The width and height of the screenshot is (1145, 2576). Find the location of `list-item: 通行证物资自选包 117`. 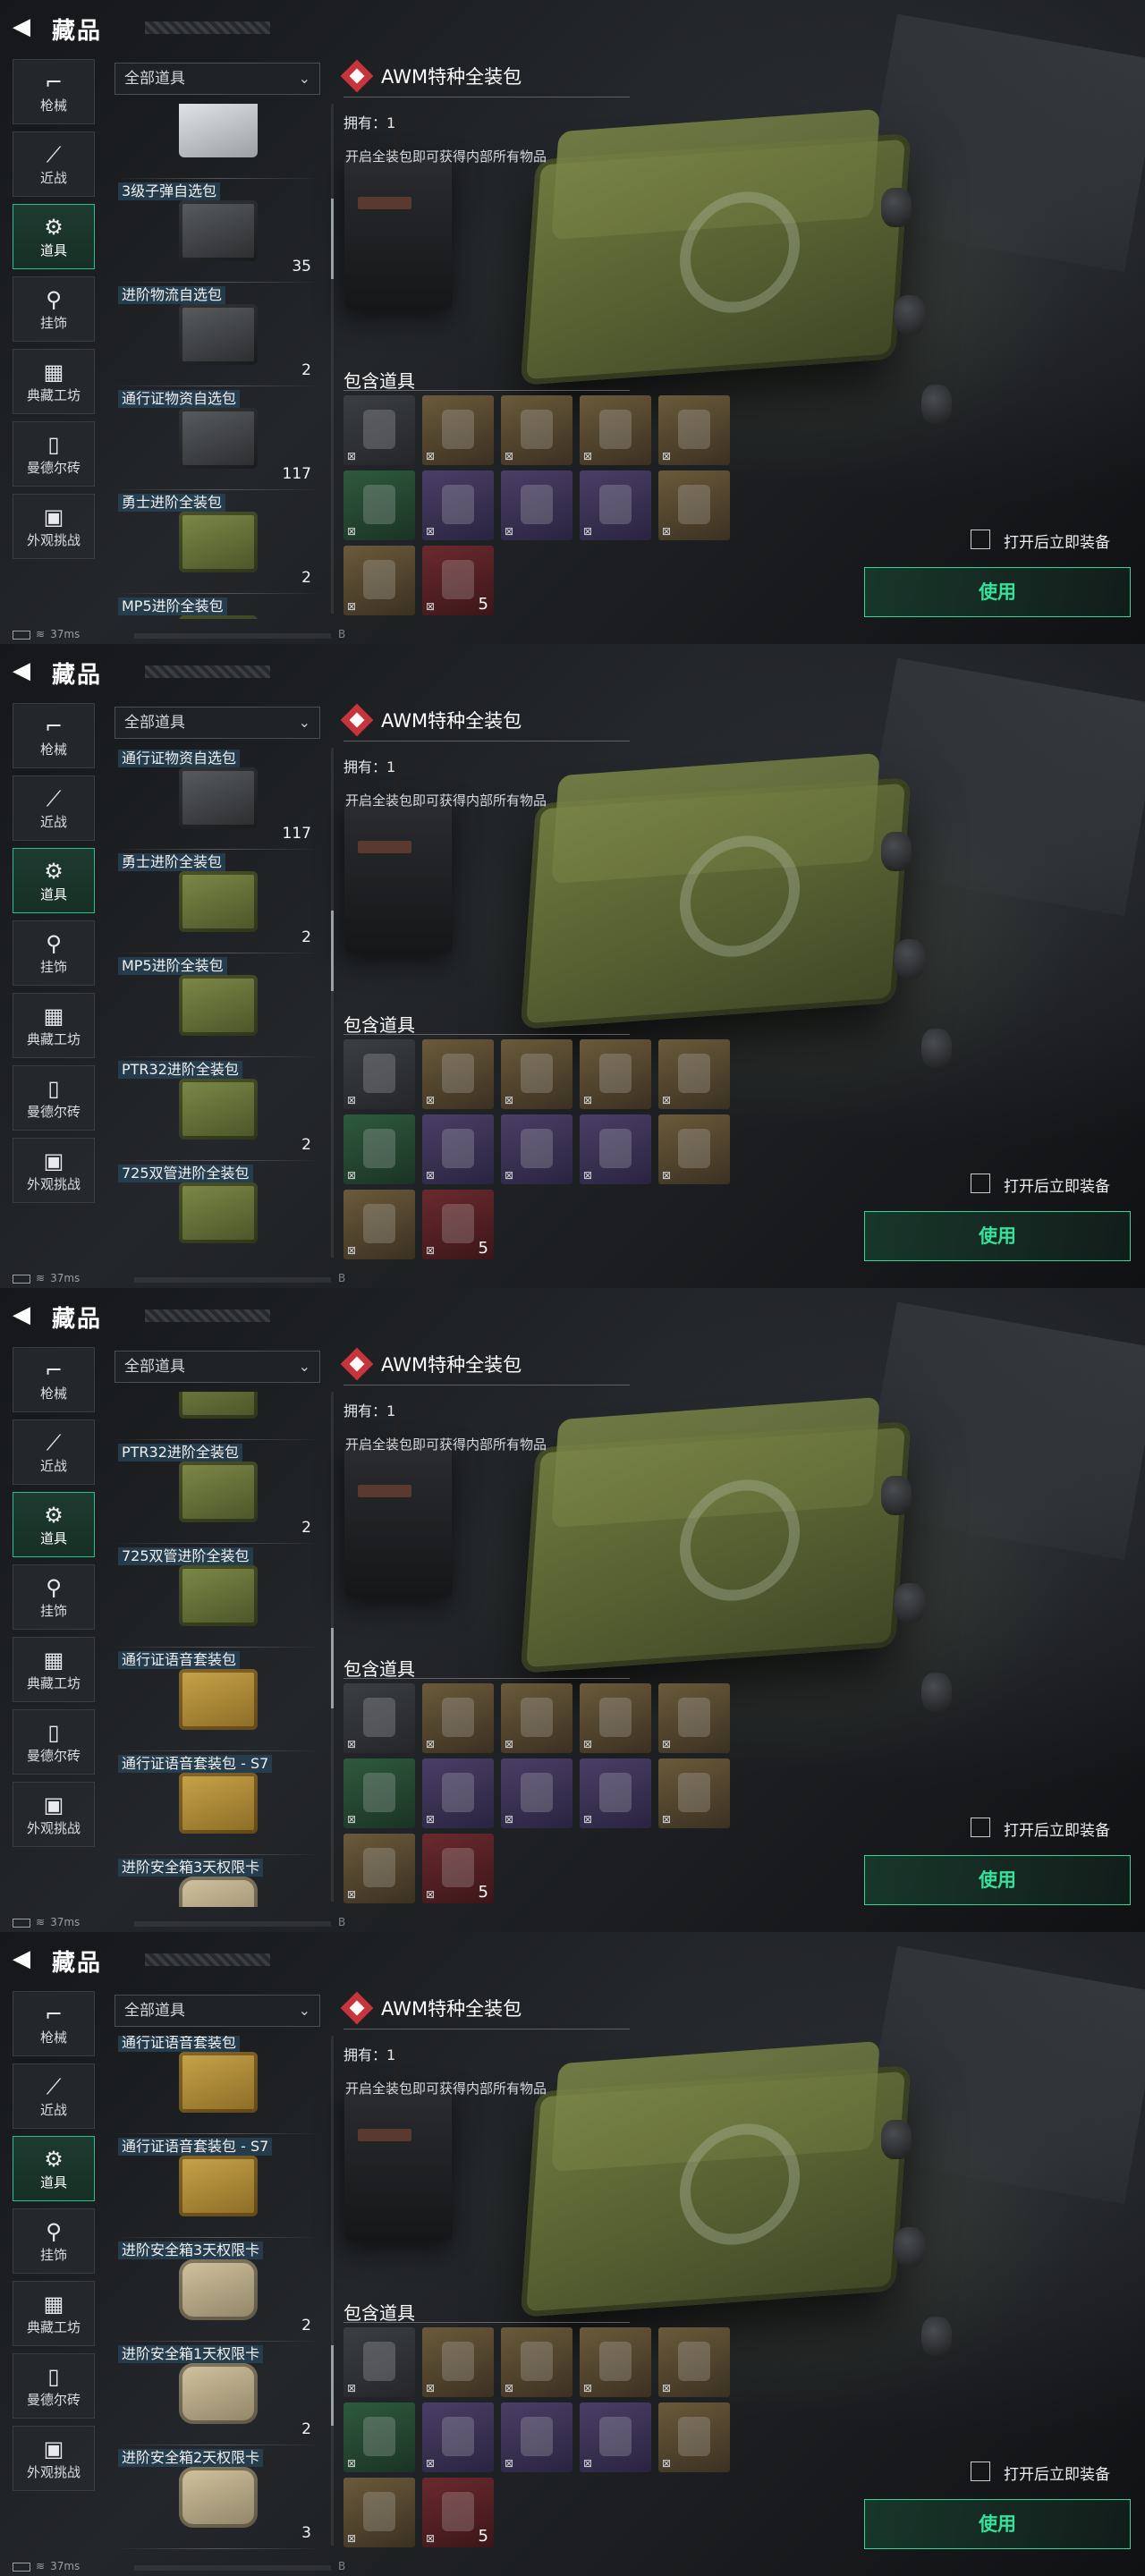

list-item: 通行证物资自选包 117 is located at coordinates (218, 800).